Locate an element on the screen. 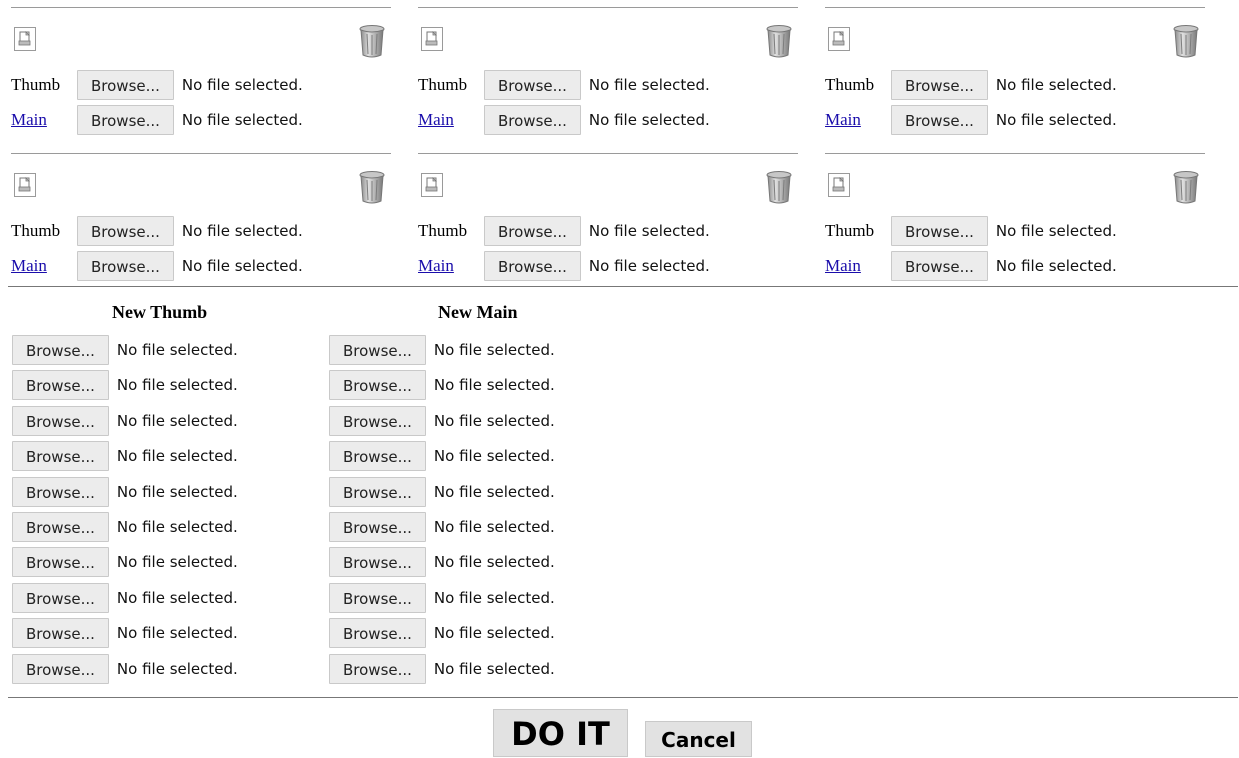 Image resolution: width=1239 pixels, height=758 pixels. cancel-button: Cancel is located at coordinates (698, 739).